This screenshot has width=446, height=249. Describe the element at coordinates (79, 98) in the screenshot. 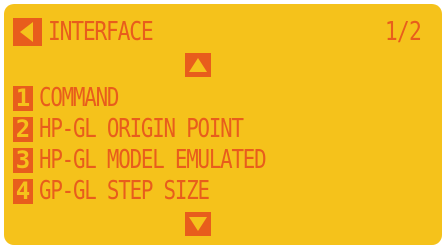

I see `item-label: COMMAND` at that location.